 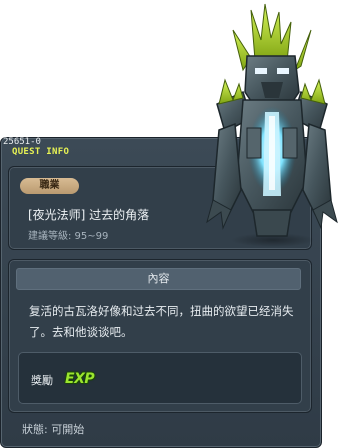 What do you see at coordinates (22, 142) in the screenshot?
I see `quest-id: 25651-0` at bounding box center [22, 142].